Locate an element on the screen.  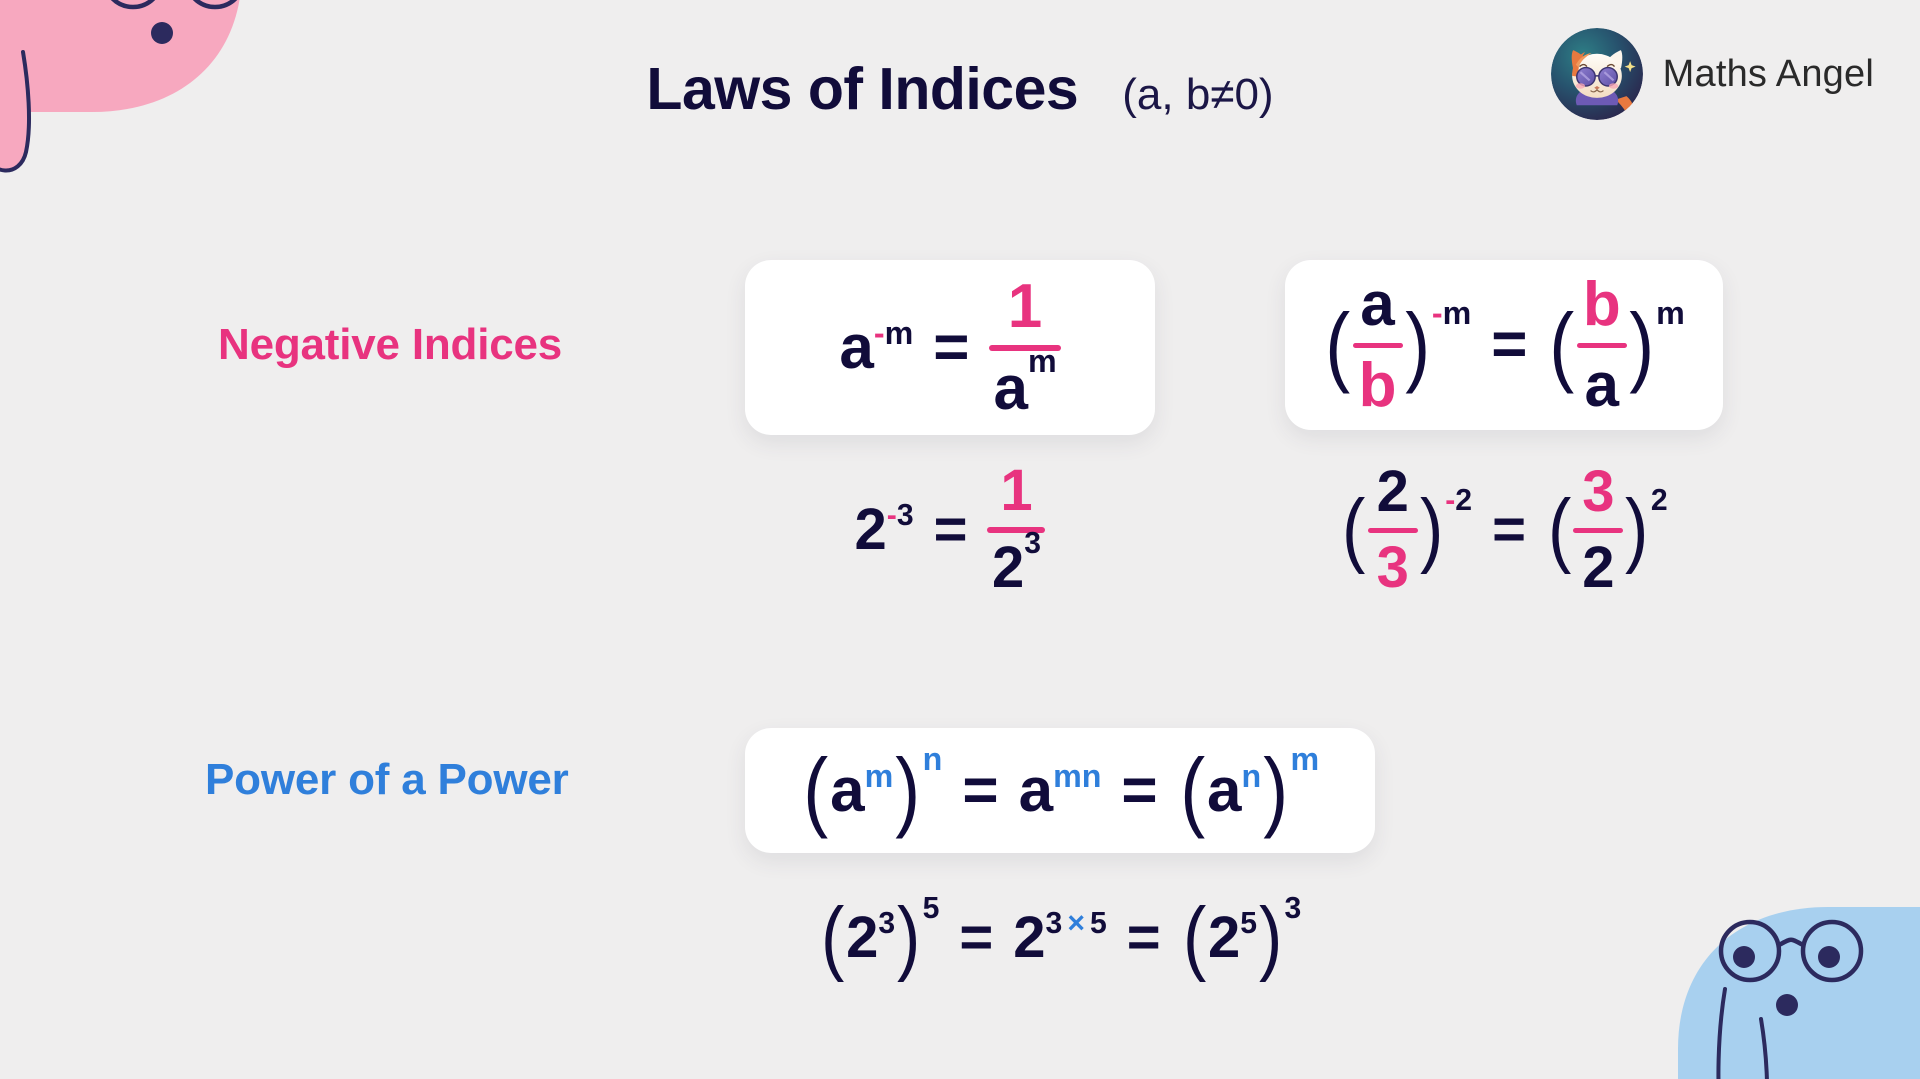
example-power-of-power: (2 3) 5 = 2 3 × 5 = (2 5) 3 is located at coordinates (1060, 938).